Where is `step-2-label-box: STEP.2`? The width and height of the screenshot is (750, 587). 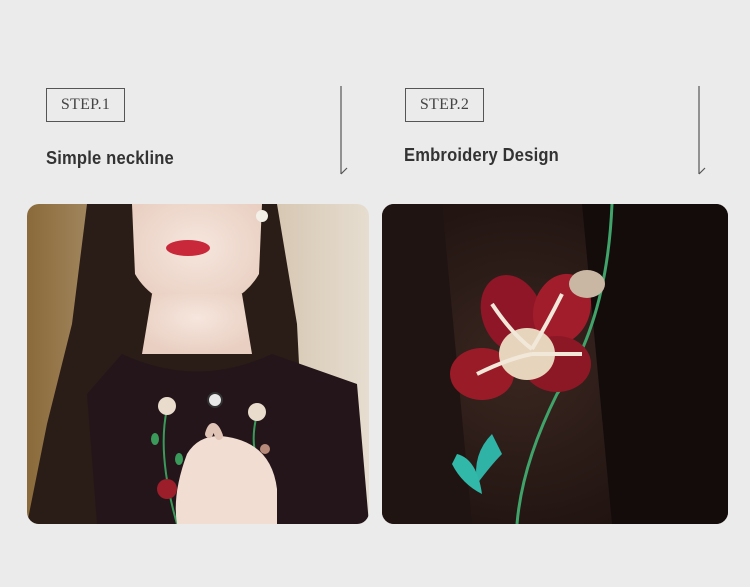 step-2-label-box: STEP.2 is located at coordinates (444, 105).